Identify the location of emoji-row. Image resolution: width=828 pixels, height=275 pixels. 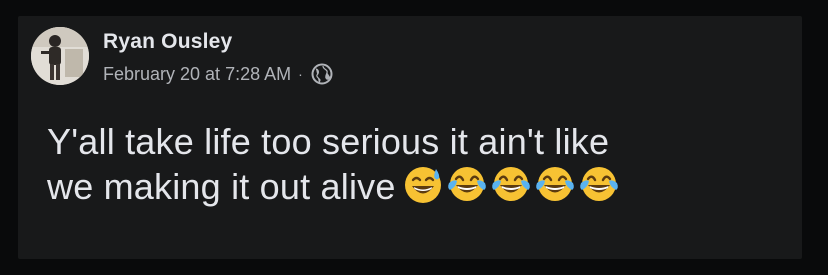
(511, 184).